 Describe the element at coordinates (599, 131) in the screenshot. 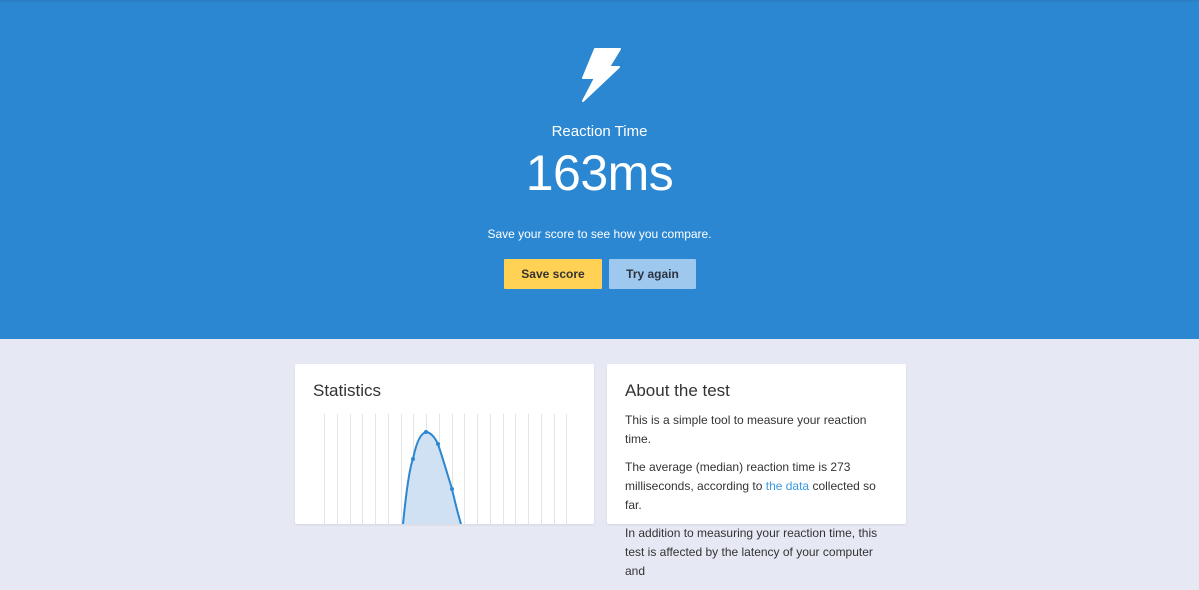

I see `test-title: Reaction Time` at that location.